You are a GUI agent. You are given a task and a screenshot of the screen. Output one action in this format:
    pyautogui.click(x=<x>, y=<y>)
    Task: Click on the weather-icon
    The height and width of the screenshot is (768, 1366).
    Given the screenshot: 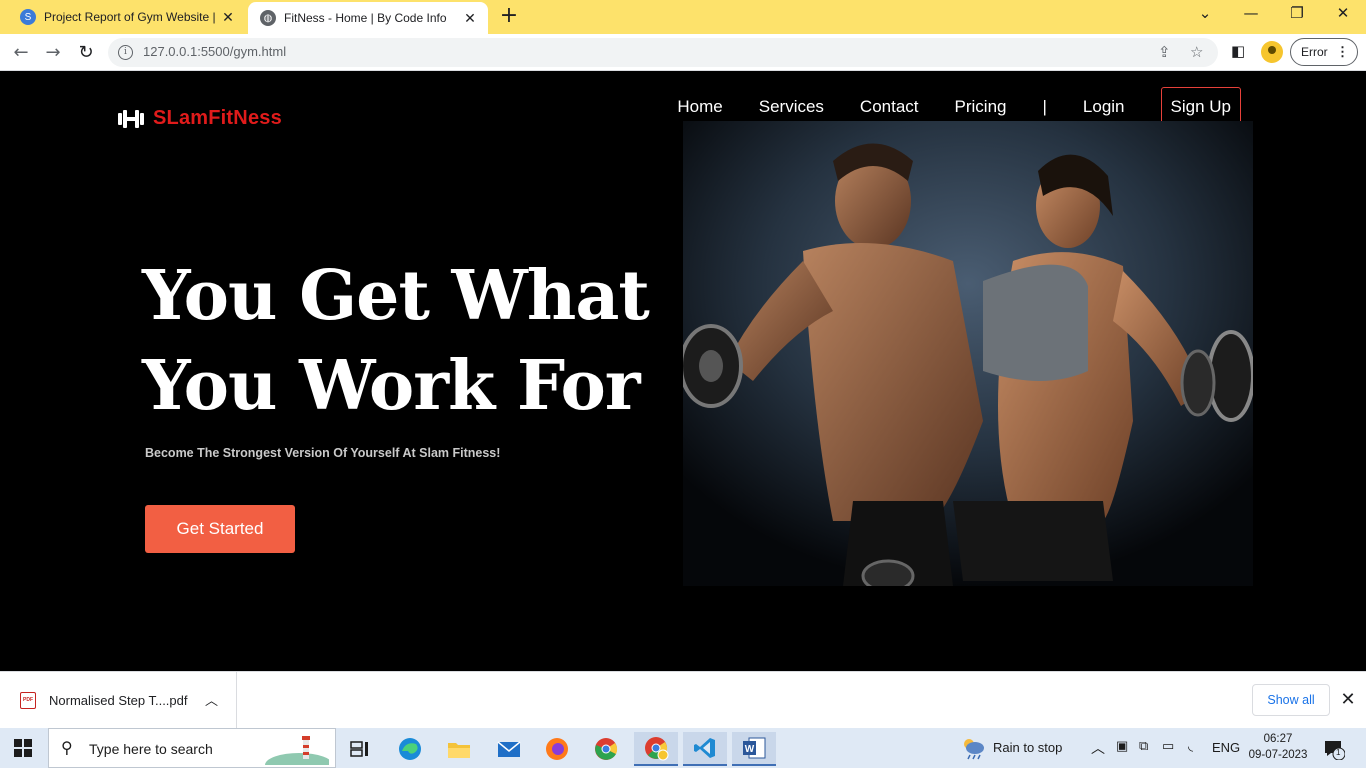 What is the action you would take?
    pyautogui.click(x=973, y=749)
    